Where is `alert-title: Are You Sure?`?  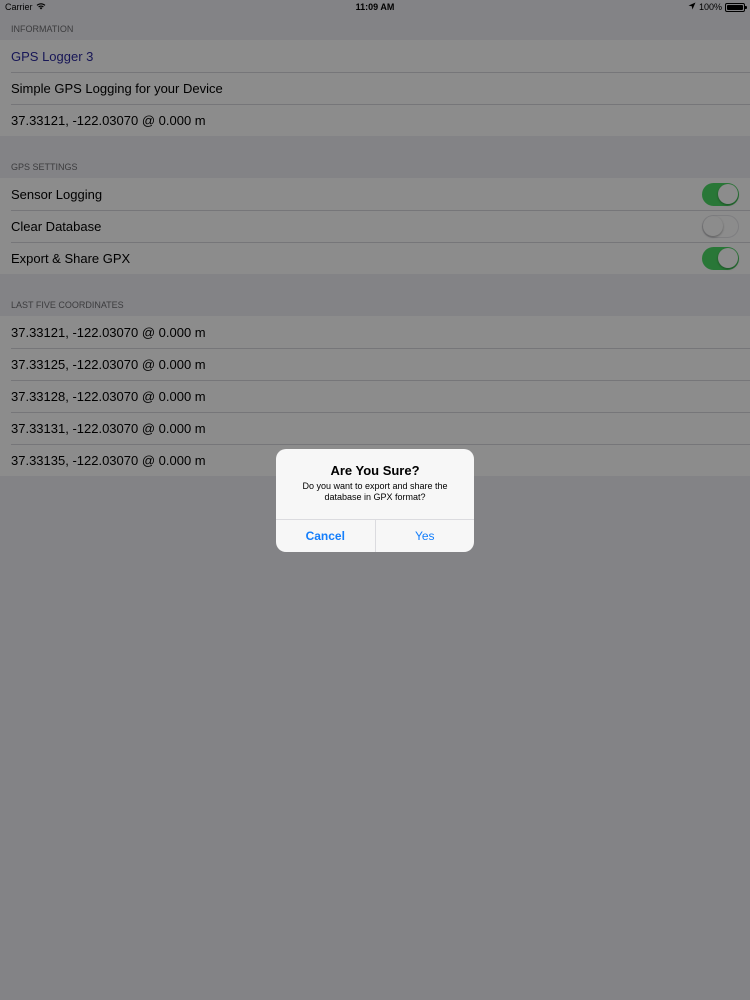
alert-title: Are You Sure? is located at coordinates (375, 470).